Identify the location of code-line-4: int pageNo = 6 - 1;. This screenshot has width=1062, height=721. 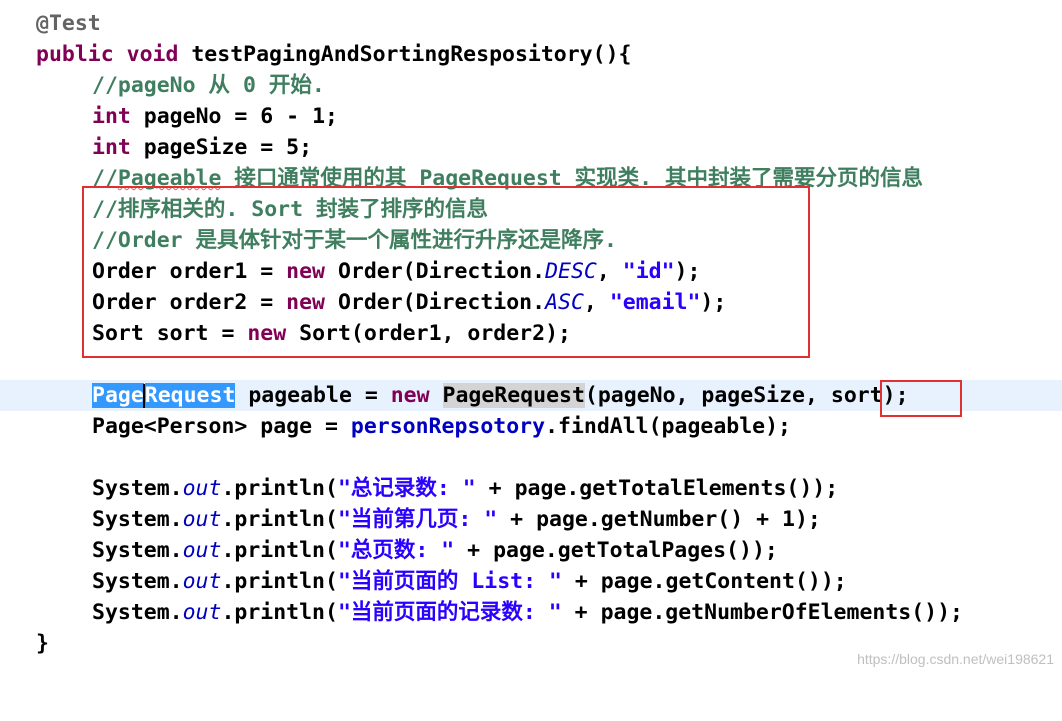
(531, 116).